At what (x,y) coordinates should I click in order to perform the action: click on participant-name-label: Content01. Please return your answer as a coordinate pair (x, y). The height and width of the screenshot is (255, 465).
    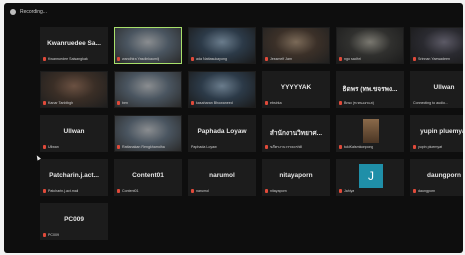
    Looking at the image, I should click on (130, 190).